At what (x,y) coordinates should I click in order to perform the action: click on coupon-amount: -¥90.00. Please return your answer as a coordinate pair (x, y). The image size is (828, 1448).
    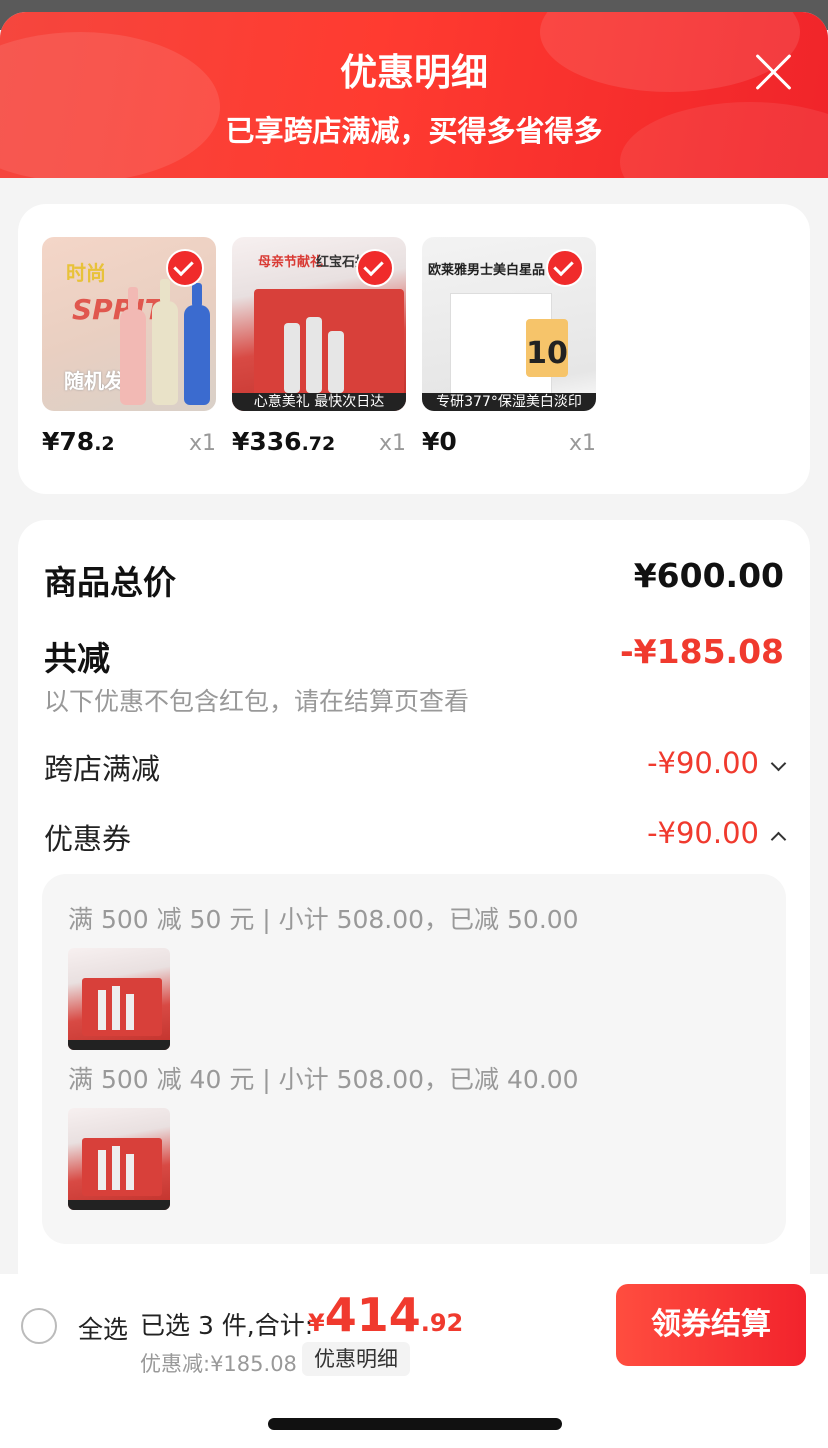
    Looking at the image, I should click on (717, 833).